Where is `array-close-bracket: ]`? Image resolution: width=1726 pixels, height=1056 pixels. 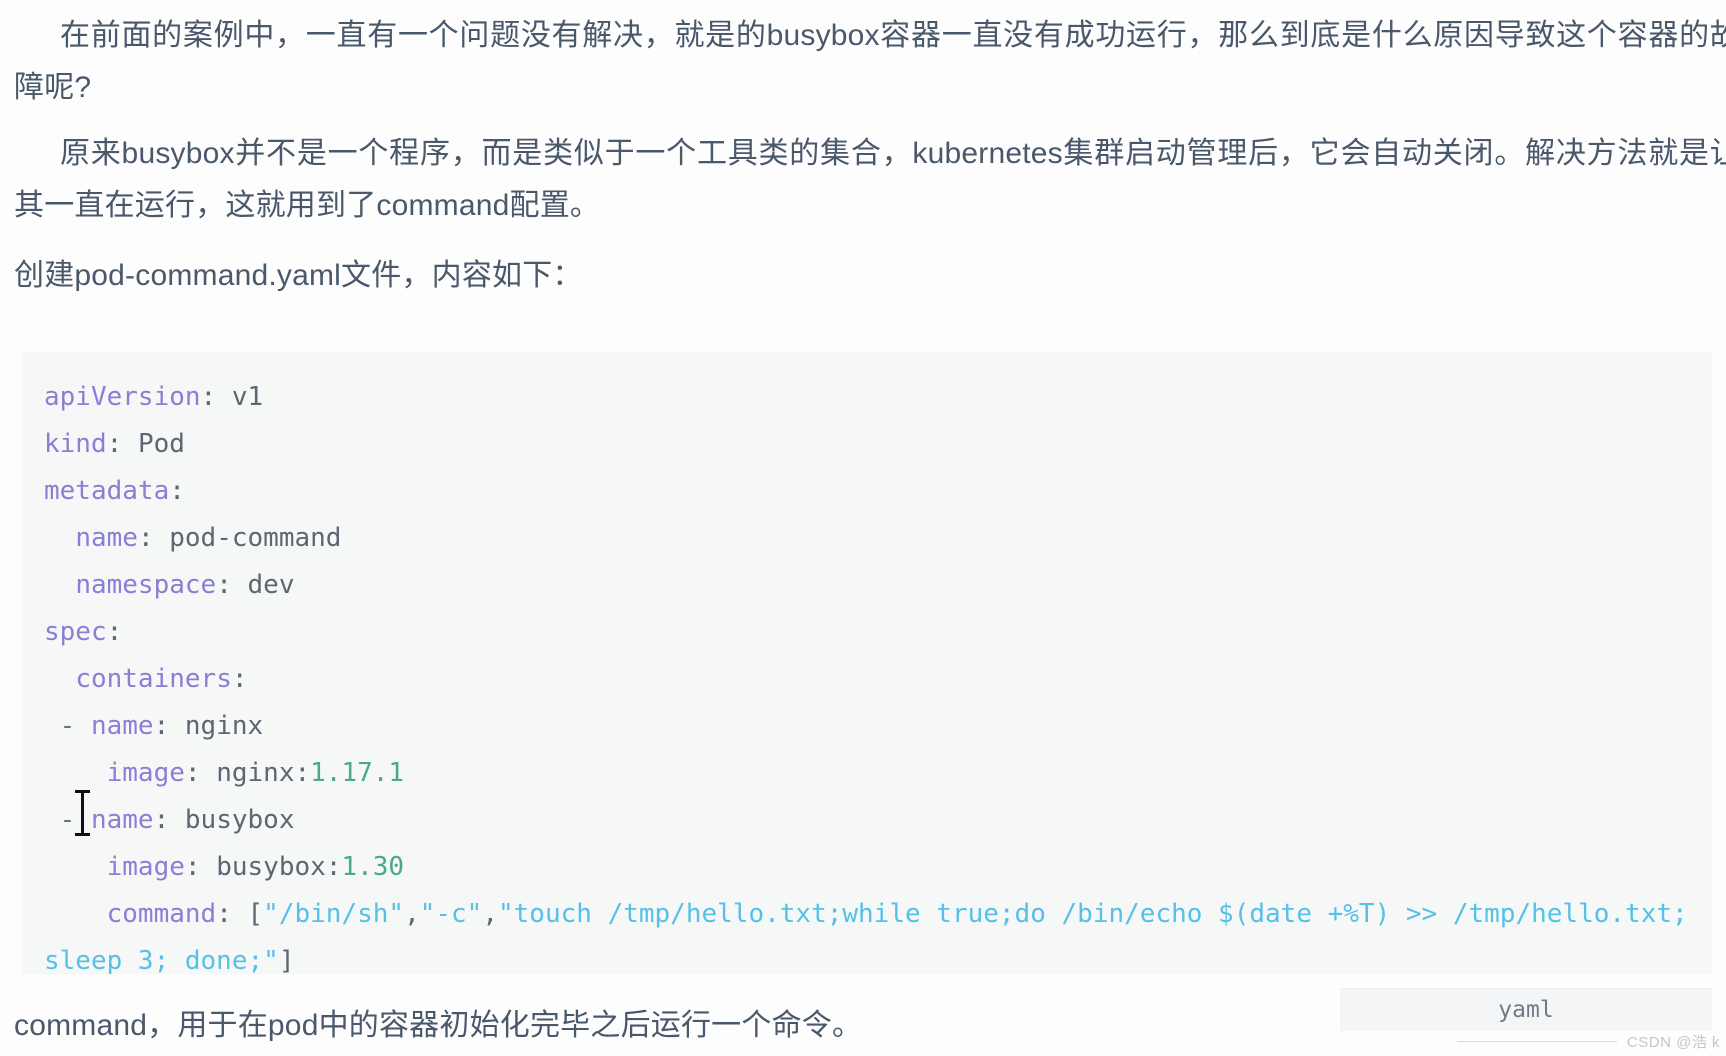 array-close-bracket: ] is located at coordinates (286, 960).